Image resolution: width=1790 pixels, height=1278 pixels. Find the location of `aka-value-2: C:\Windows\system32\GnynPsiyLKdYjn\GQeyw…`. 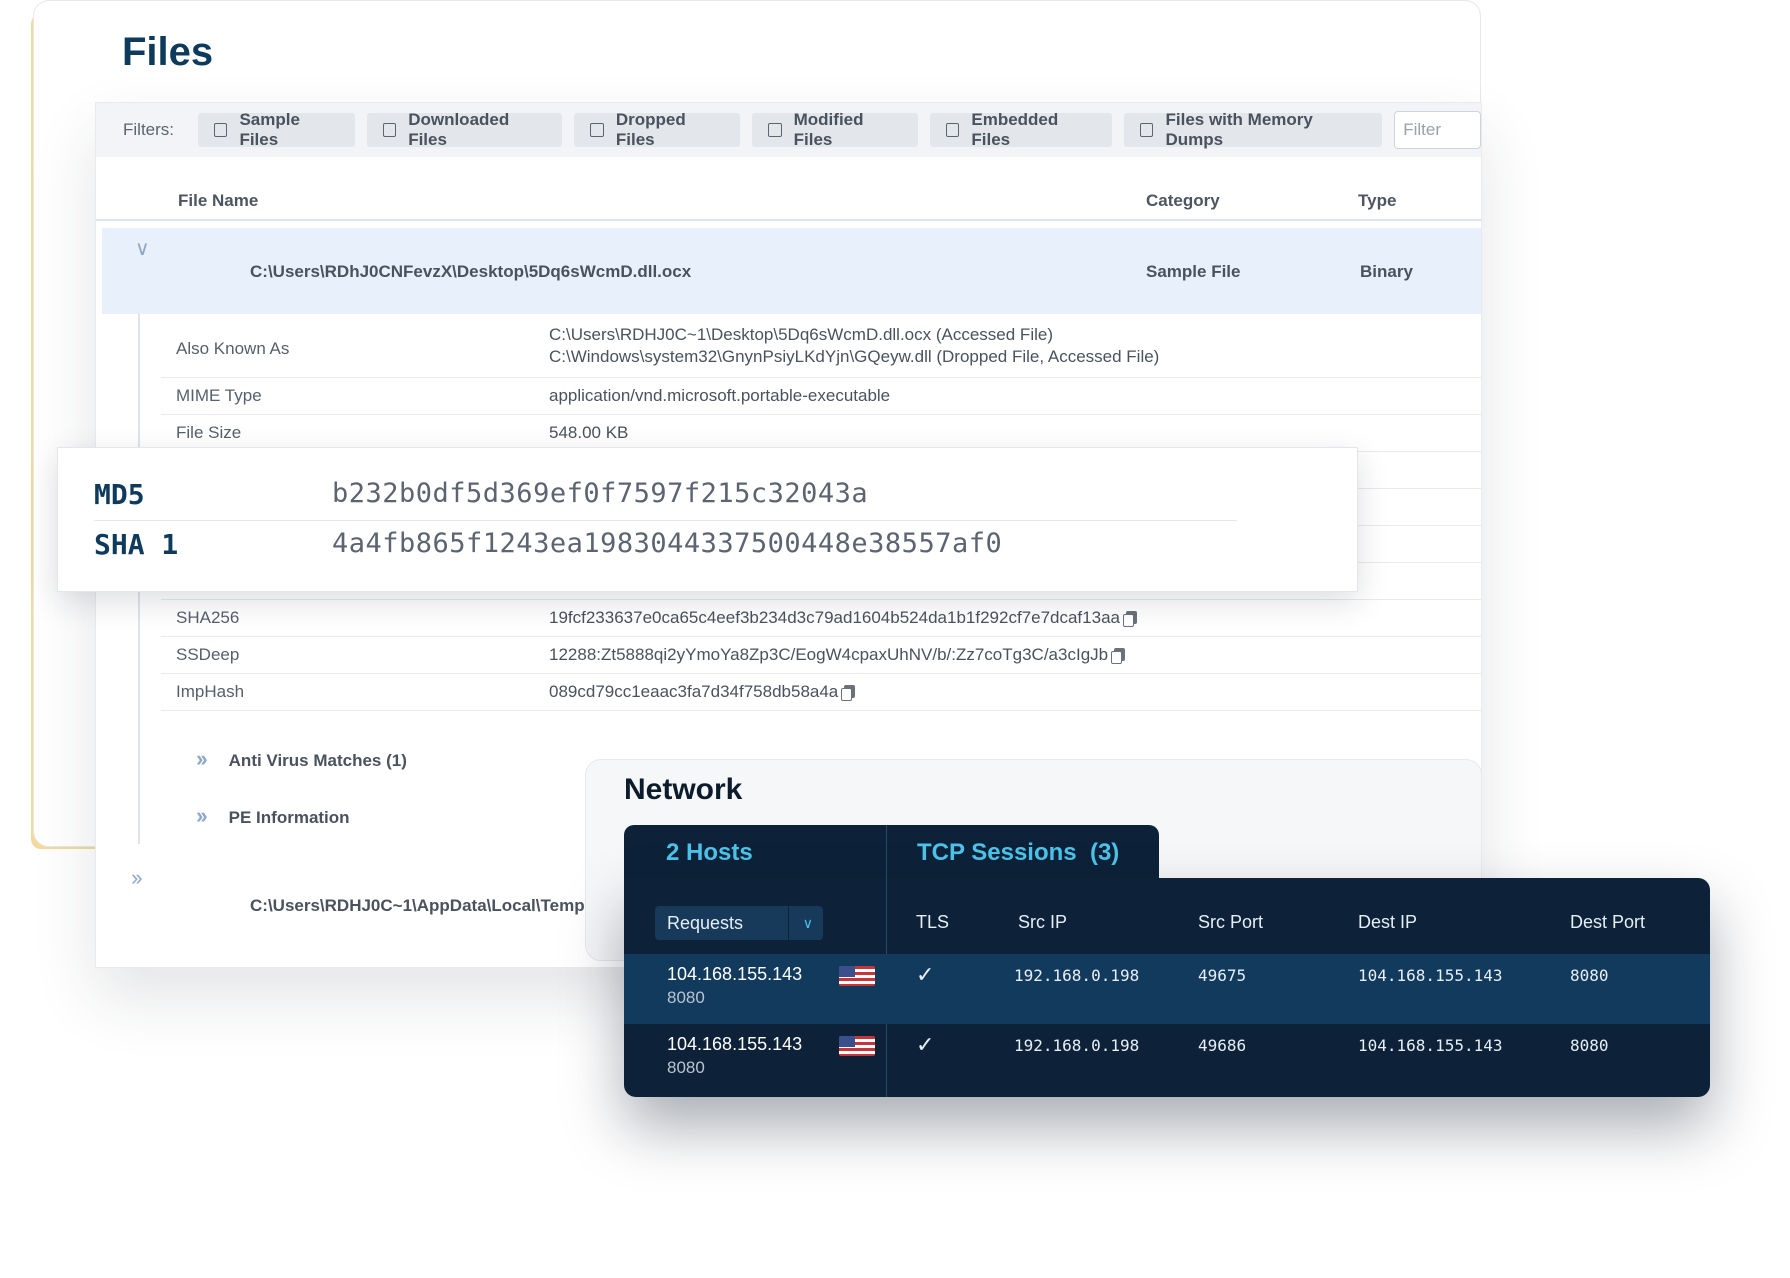

aka-value-2: C:\Windows\system32\GnynPsiyLKdYjn\GQeyw… is located at coordinates (854, 356).